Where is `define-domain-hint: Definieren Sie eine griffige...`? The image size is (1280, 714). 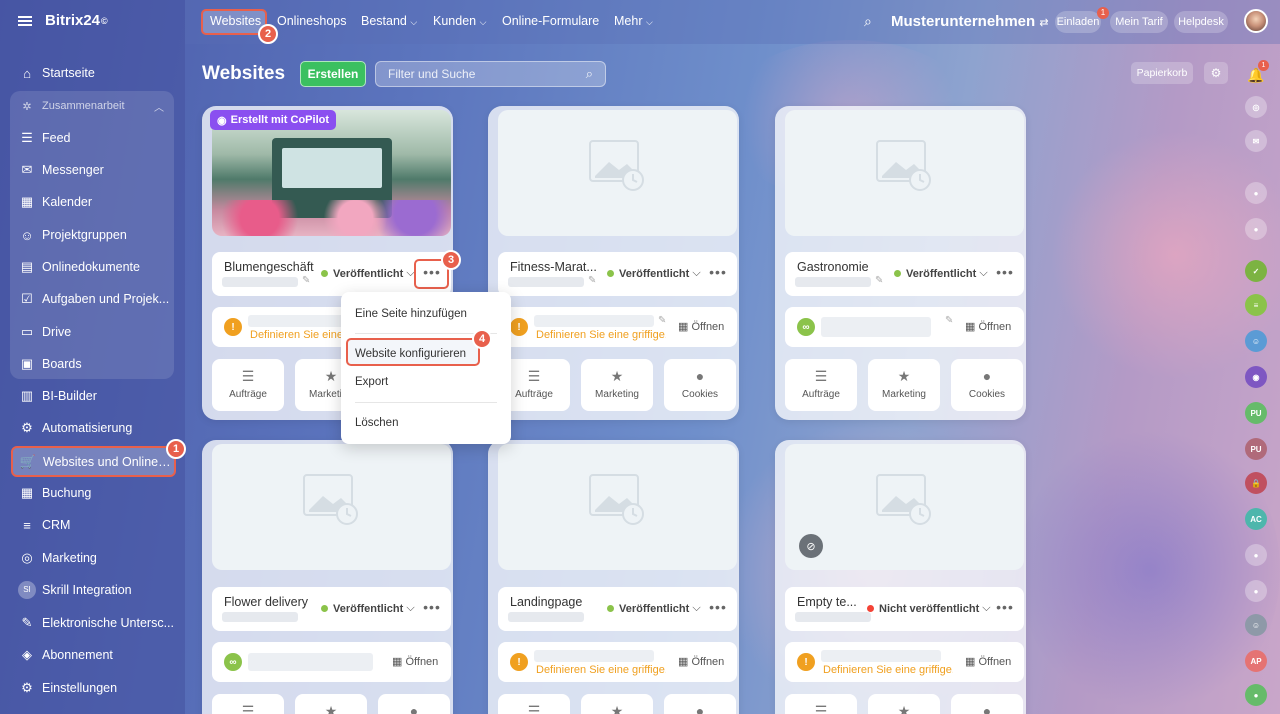 define-domain-hint: Definieren Sie eine griffige... is located at coordinates (601, 335).